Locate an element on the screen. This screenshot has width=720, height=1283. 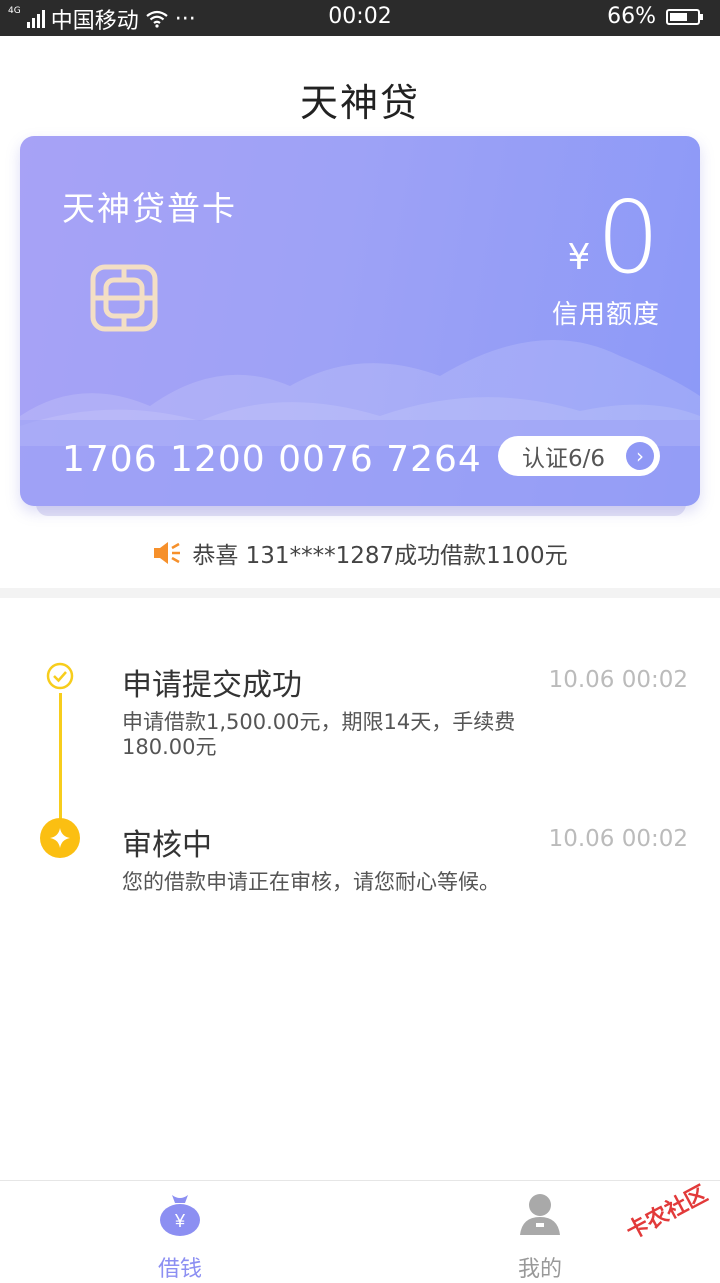
status-right: 66% is located at coordinates (655, 16).